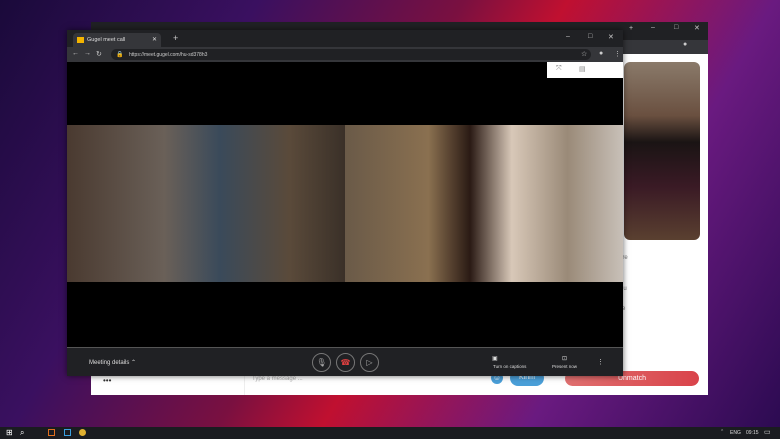  Describe the element at coordinates (107, 380) in the screenshot. I see `more-options: •••` at that location.